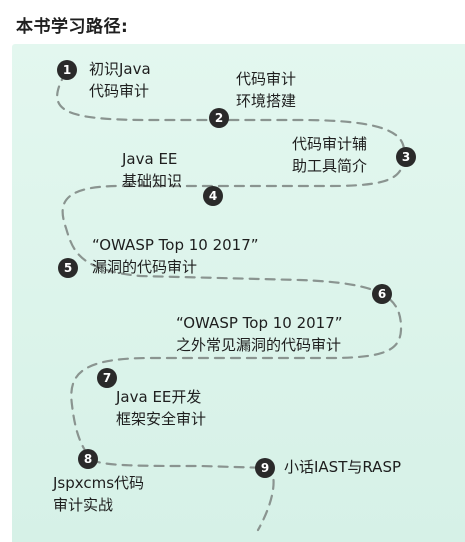  What do you see at coordinates (83, 505) in the screenshot?
I see `step-8-line-2: 审计实战` at bounding box center [83, 505].